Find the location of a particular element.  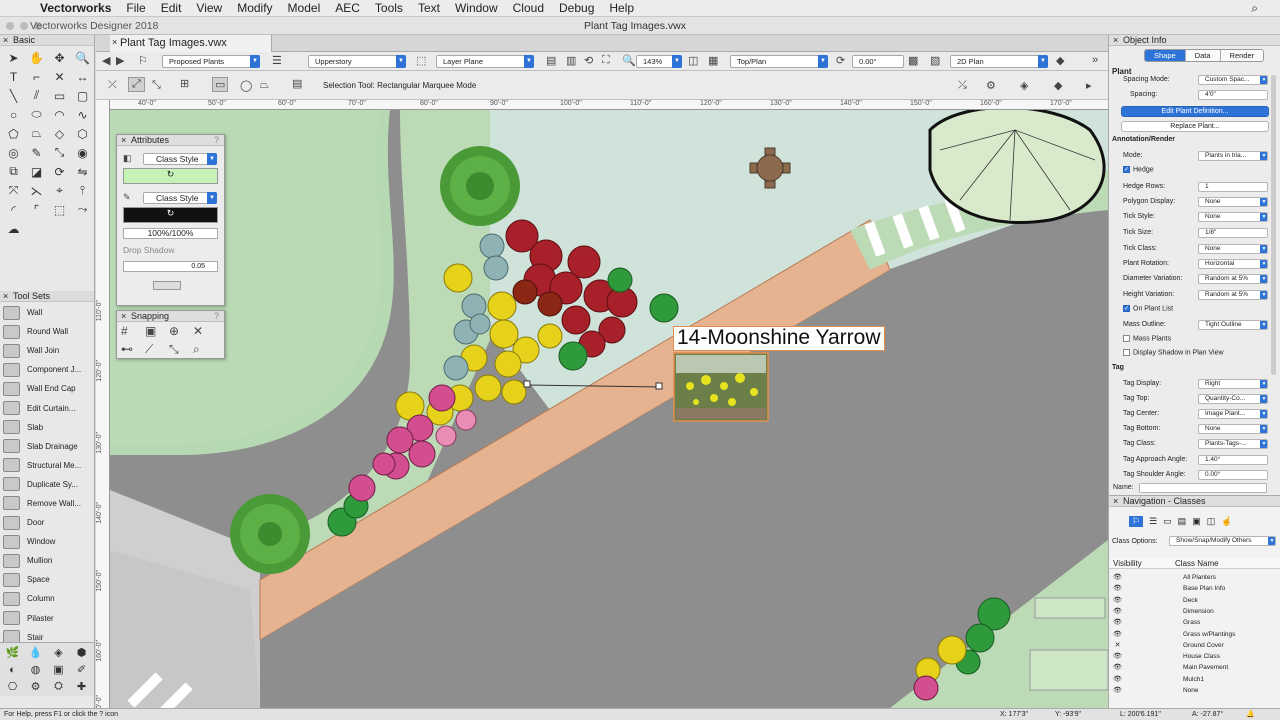

freehand-tool-icon: ∿ is located at coordinates (82, 114).